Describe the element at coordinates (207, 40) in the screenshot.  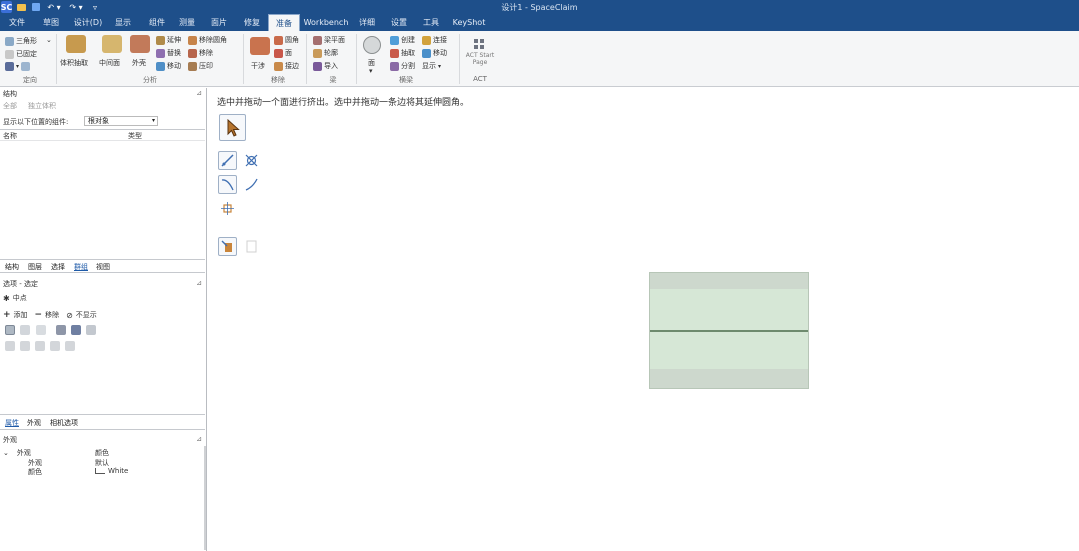
I see `remove-rounds-button: 移除圆角` at that location.